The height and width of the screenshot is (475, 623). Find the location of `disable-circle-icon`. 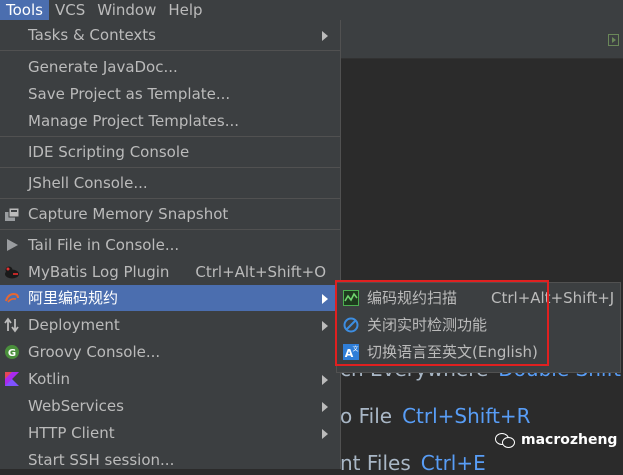

disable-circle-icon is located at coordinates (351, 325).